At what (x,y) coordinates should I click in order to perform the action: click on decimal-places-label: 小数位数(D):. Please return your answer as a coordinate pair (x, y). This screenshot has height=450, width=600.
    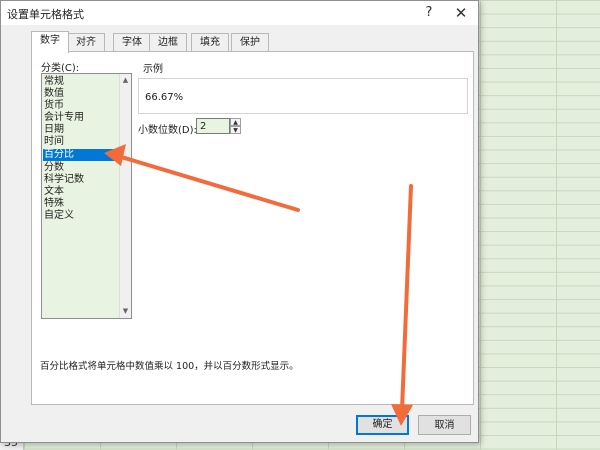
    Looking at the image, I should click on (167, 130).